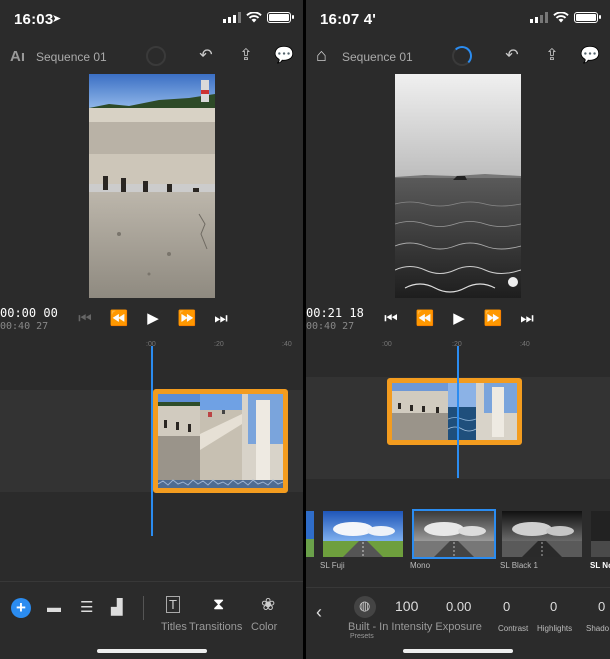  I want to click on titles-icon: T, so click(173, 604).